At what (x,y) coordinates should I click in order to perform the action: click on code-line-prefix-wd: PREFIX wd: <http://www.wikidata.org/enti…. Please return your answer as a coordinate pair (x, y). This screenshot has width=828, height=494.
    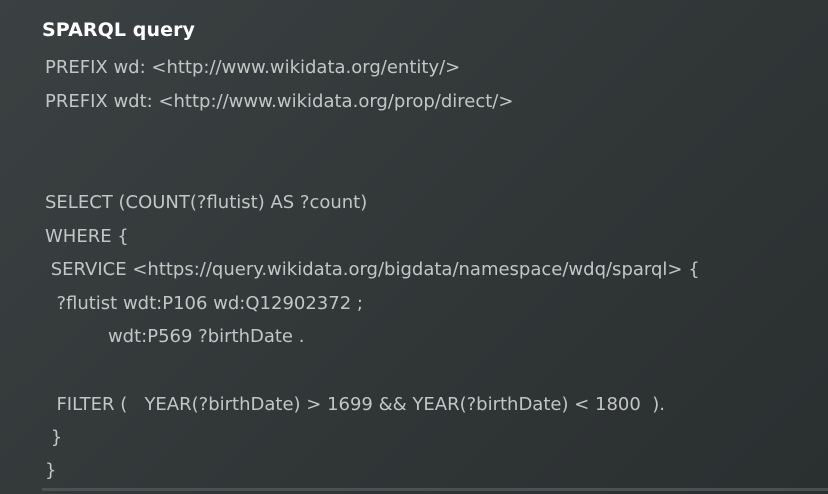
    Looking at the image, I should click on (253, 67).